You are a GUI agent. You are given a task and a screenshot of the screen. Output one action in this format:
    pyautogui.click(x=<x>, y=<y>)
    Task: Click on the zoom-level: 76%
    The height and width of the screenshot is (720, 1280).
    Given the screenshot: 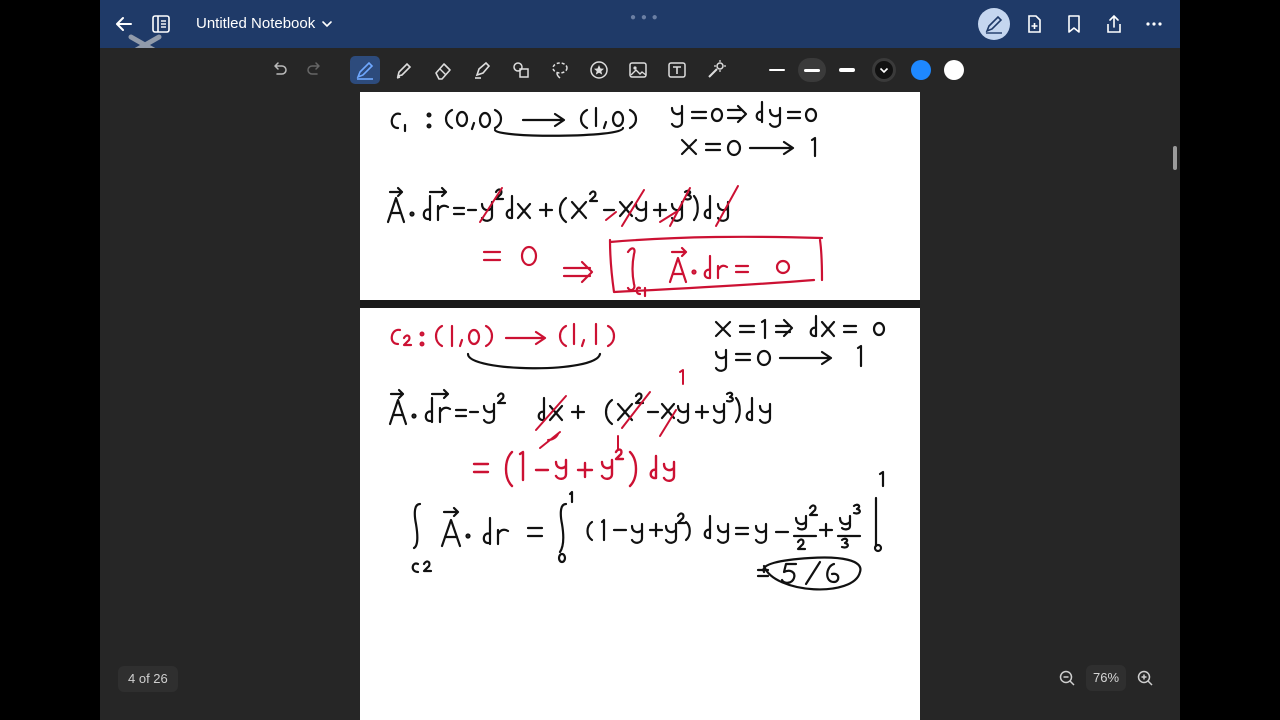 What is the action you would take?
    pyautogui.click(x=1106, y=678)
    